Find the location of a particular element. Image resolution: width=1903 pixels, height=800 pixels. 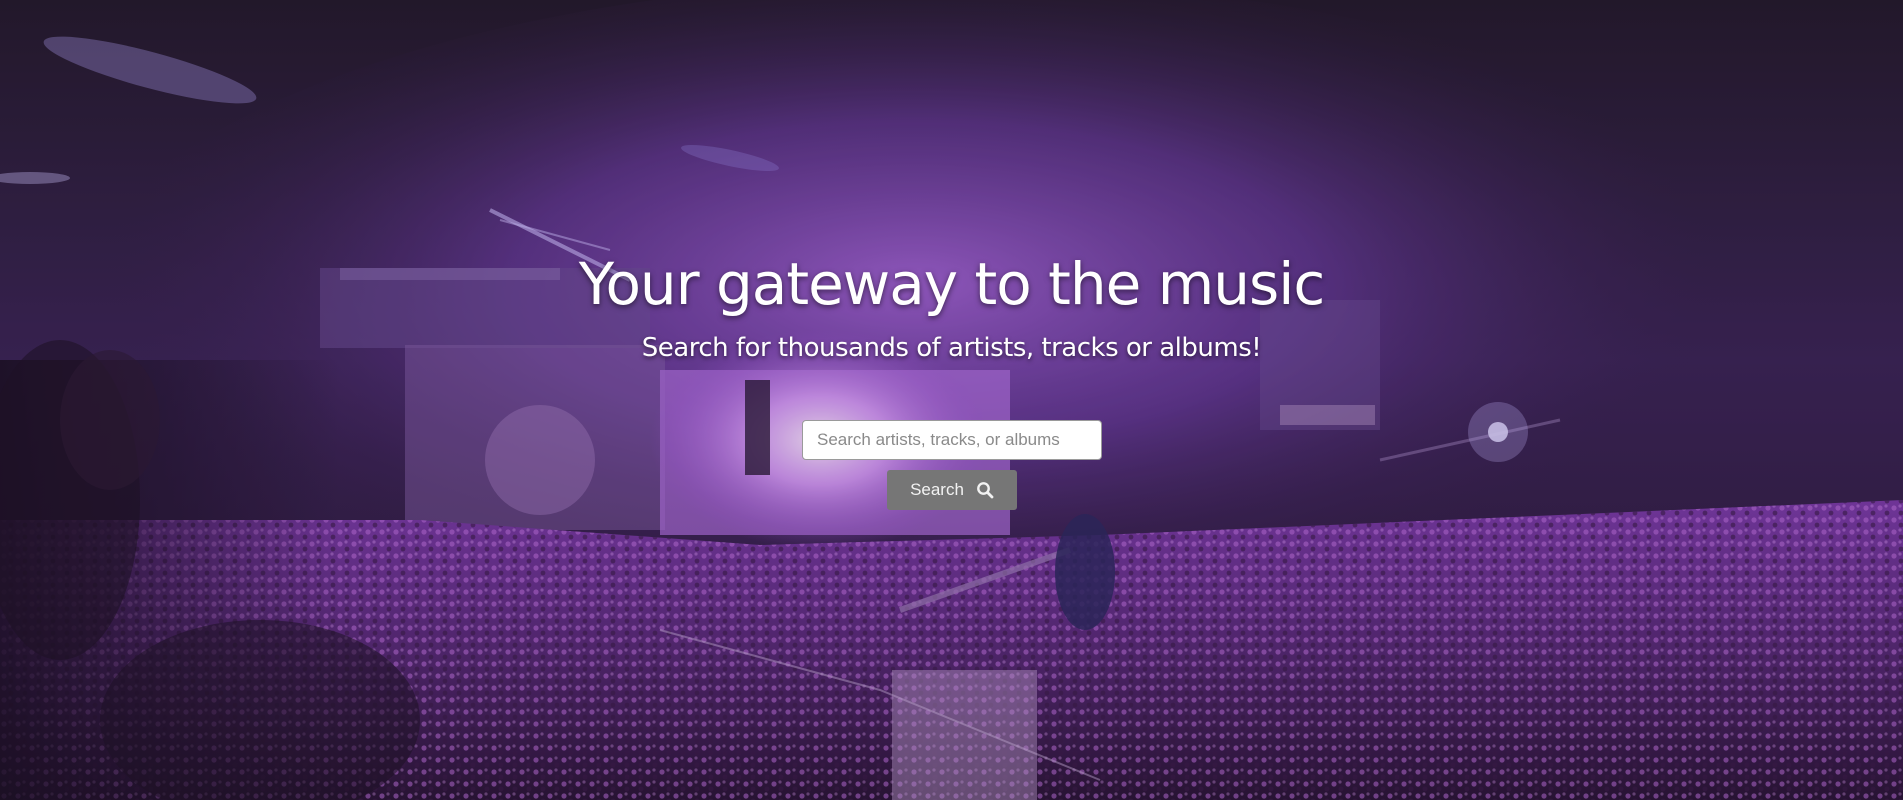

page-title: Your gateway to the music is located at coordinates (952, 284).